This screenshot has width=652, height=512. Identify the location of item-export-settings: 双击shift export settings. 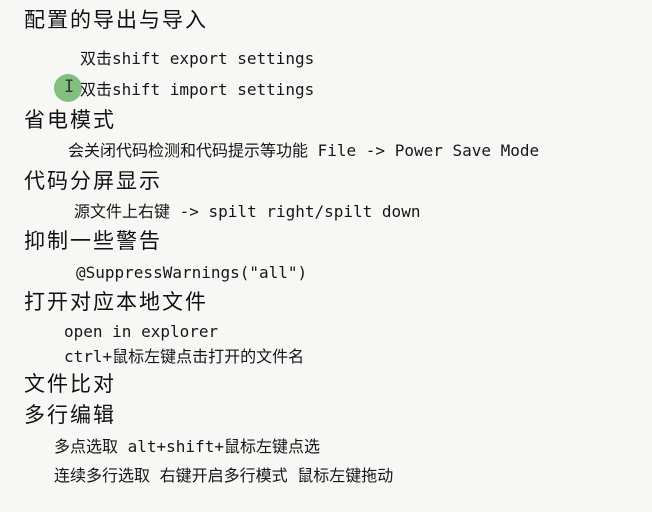
(197, 58).